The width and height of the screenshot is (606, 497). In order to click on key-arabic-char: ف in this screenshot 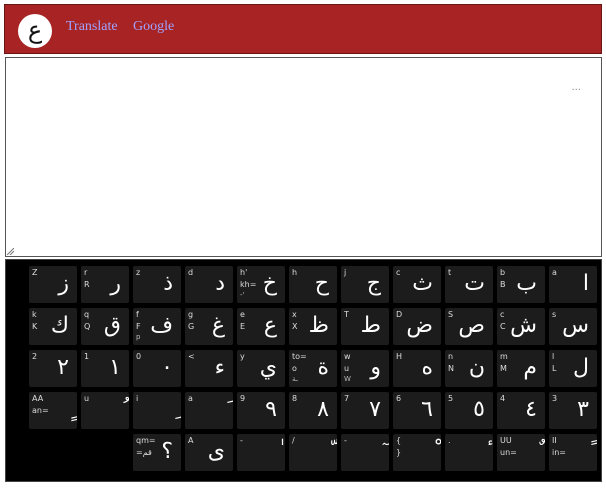, I will do `click(161, 325)`.